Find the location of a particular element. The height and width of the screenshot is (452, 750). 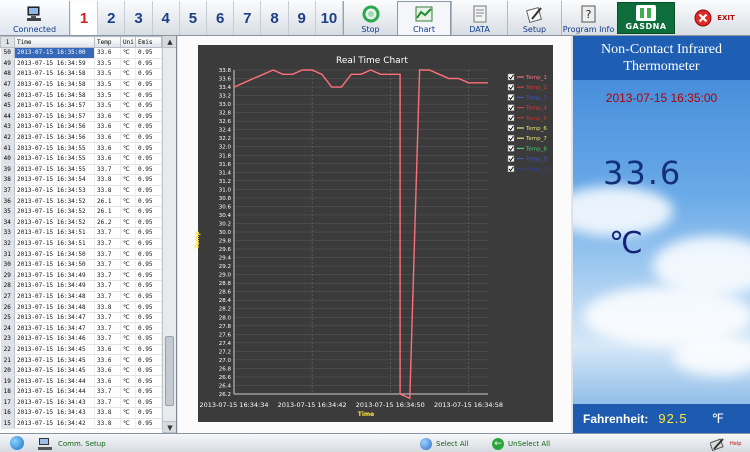

header-emis: Emis is located at coordinates (148, 42).